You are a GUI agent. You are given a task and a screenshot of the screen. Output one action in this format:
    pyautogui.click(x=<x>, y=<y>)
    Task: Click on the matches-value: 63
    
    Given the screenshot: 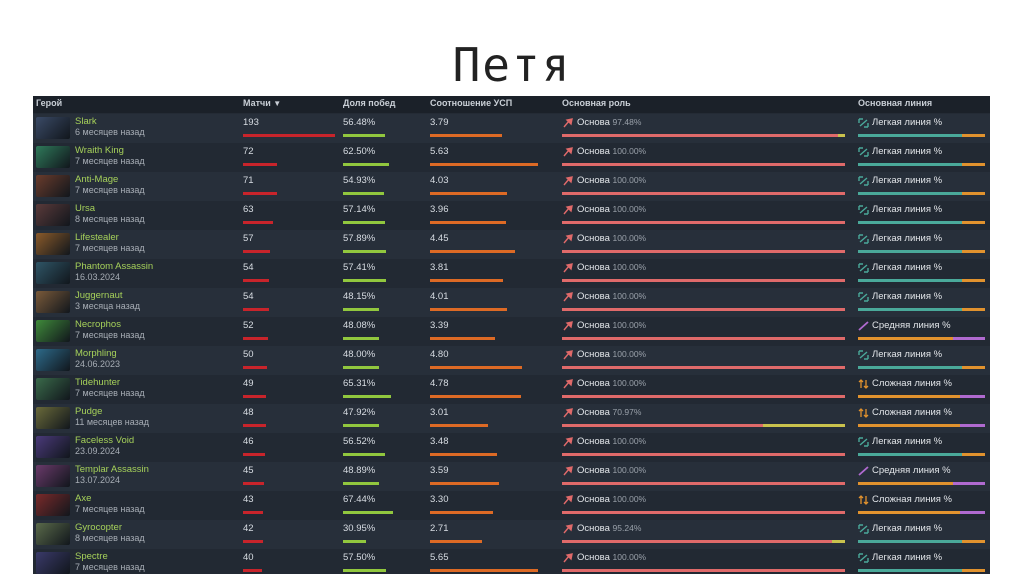 What is the action you would take?
    pyautogui.click(x=248, y=209)
    